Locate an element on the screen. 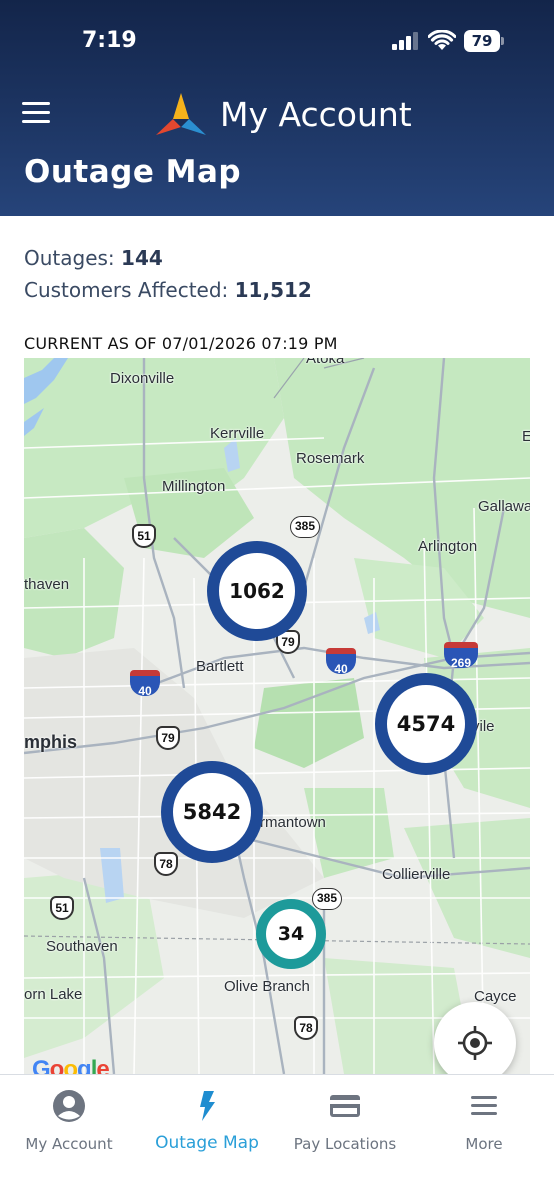  place-gallaway: Gallaway is located at coordinates (504, 506).